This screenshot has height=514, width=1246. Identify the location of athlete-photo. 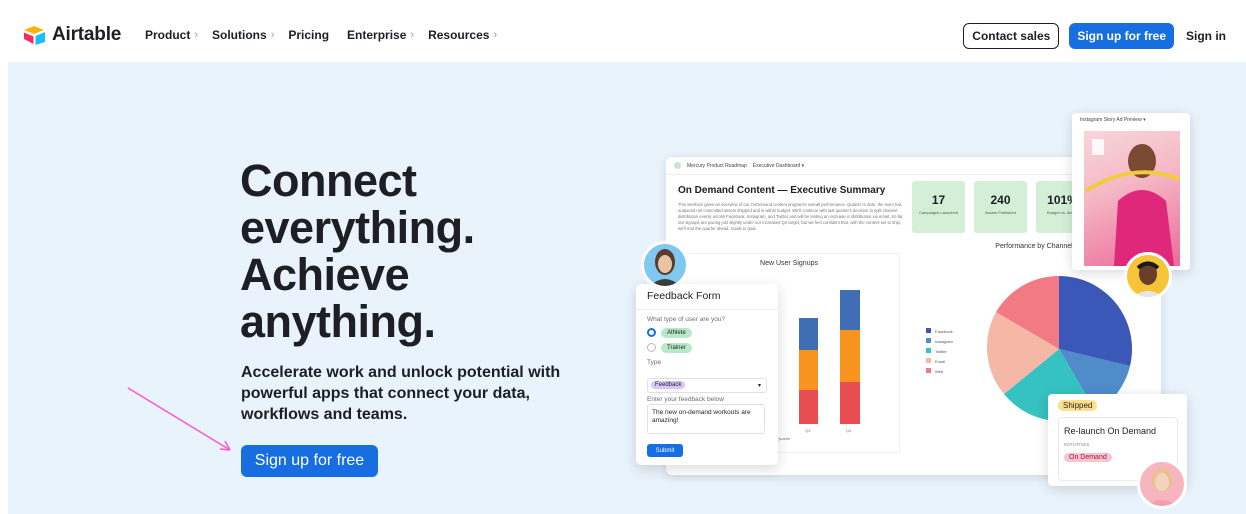
(1132, 202).